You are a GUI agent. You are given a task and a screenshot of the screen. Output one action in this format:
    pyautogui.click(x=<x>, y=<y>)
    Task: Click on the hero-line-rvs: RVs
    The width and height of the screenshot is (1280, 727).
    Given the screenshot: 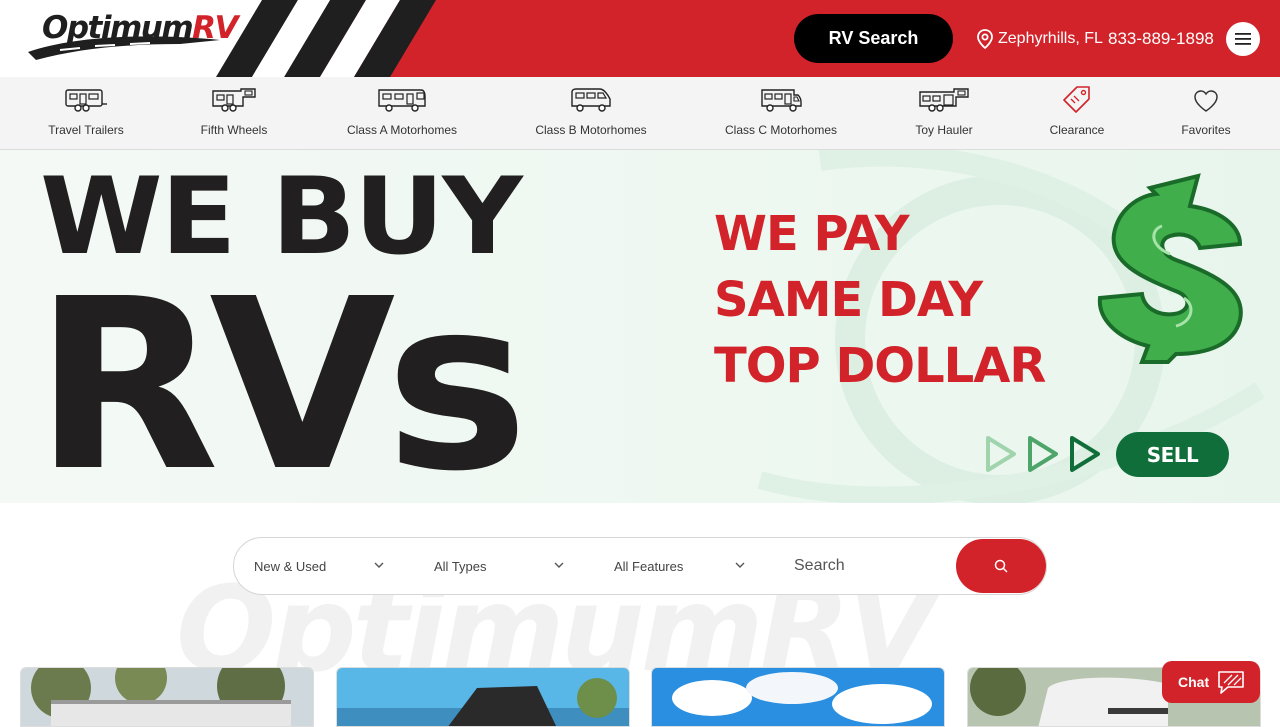 What is the action you would take?
    pyautogui.click(x=281, y=376)
    